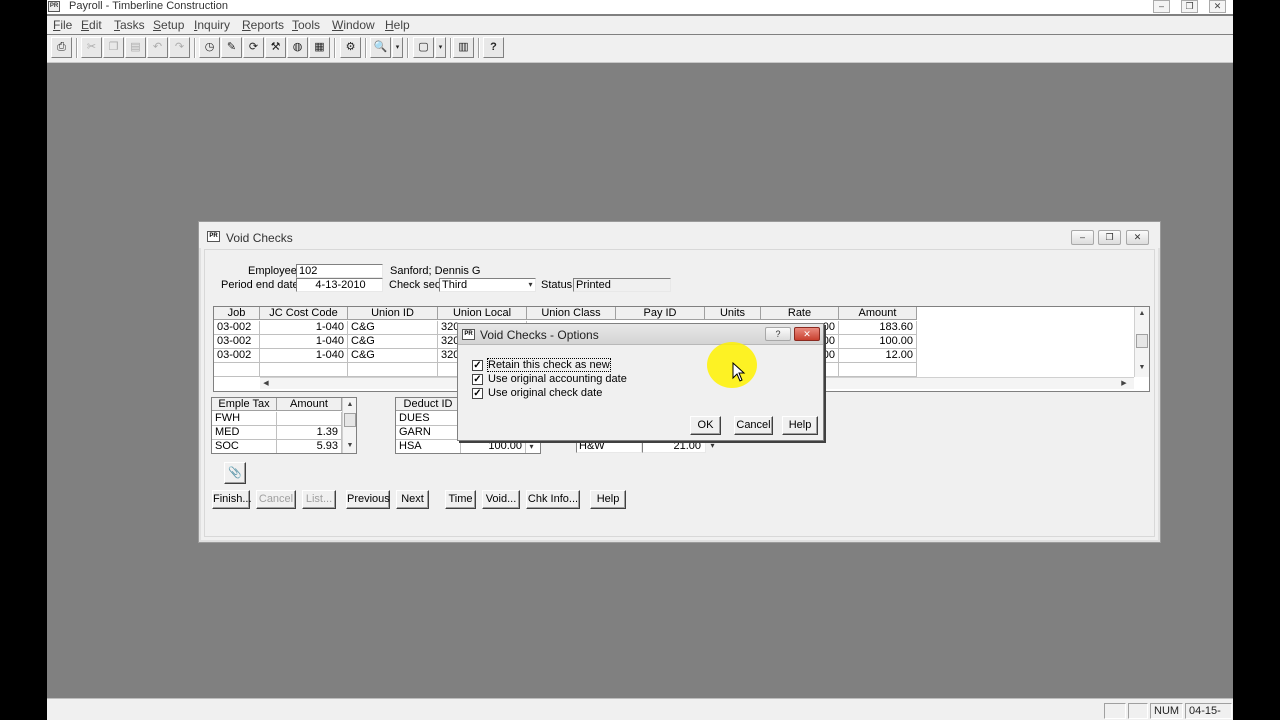  What do you see at coordinates (113, 47) in the screenshot?
I see `copy-icon: ❐` at bounding box center [113, 47].